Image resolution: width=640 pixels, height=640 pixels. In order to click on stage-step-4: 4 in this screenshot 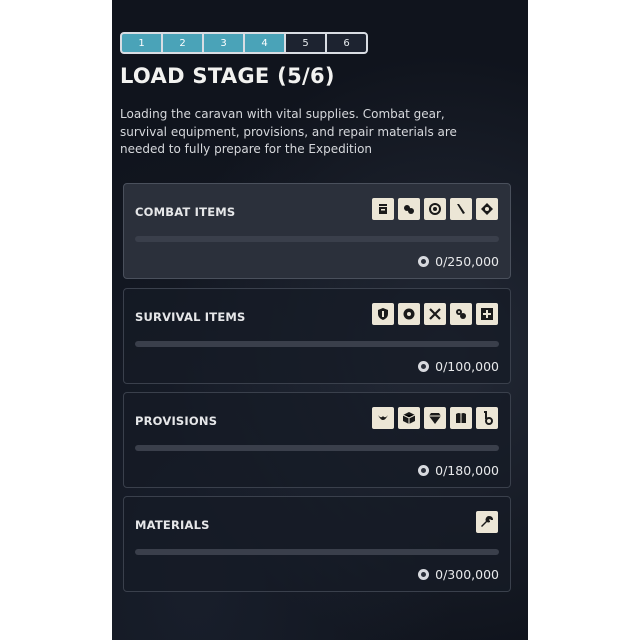, I will do `click(264, 43)`.